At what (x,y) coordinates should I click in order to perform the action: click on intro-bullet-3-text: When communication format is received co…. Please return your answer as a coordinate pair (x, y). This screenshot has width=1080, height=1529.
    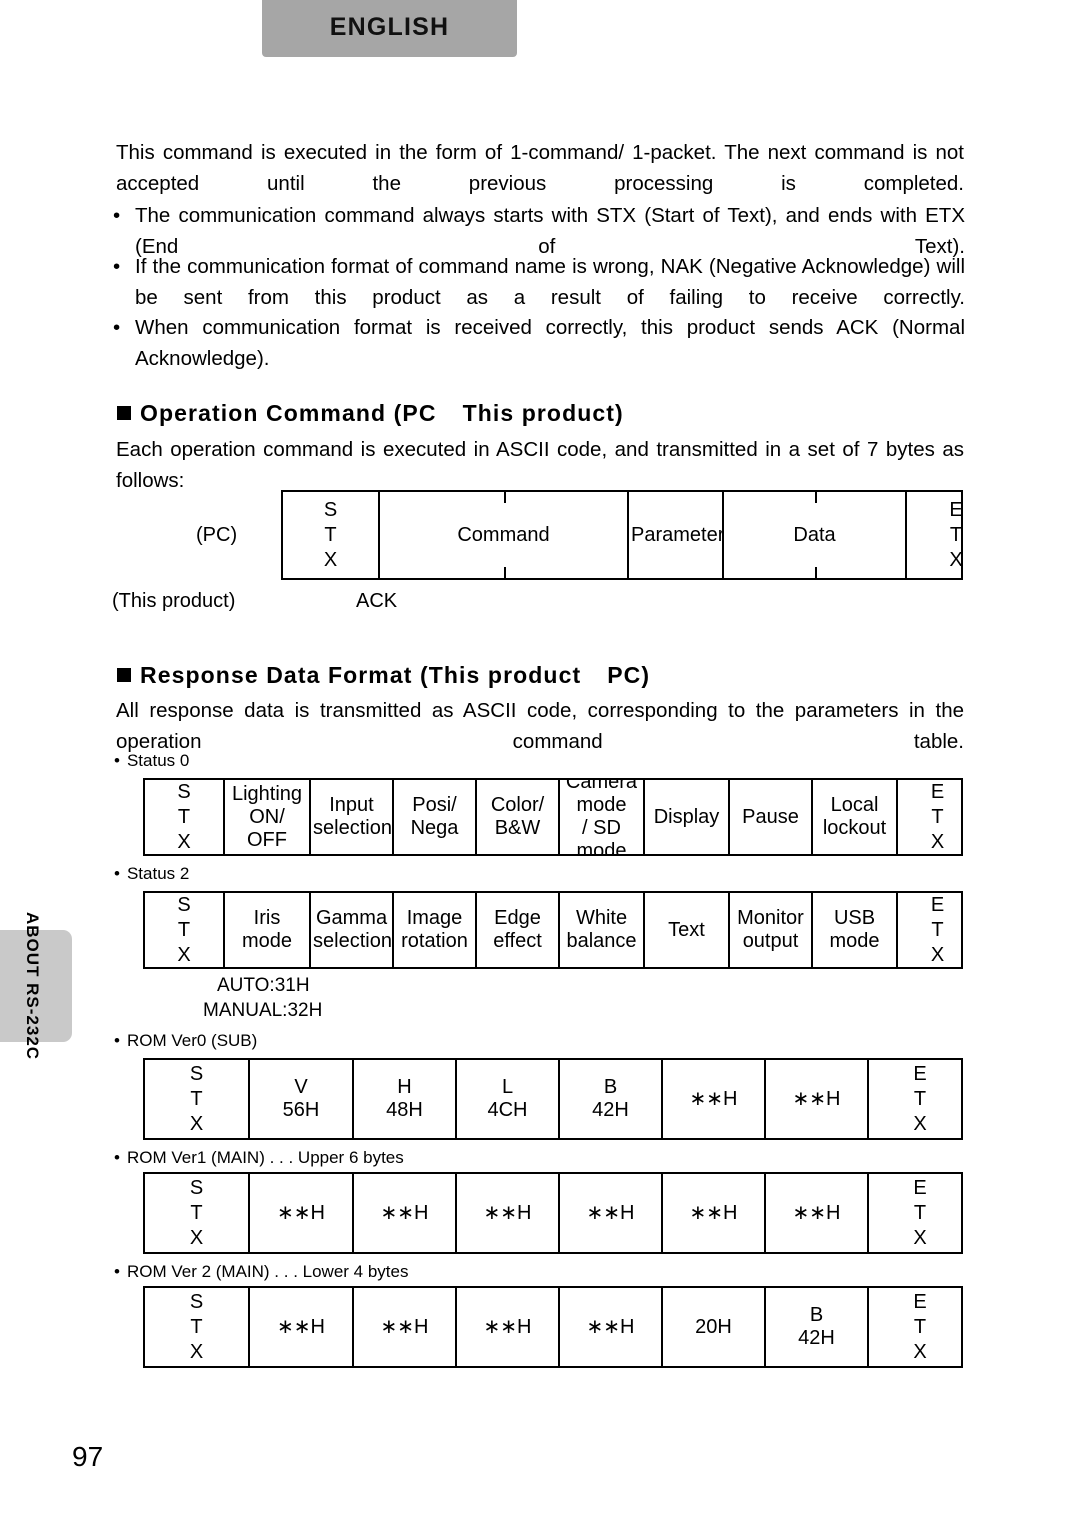
    Looking at the image, I should click on (550, 343).